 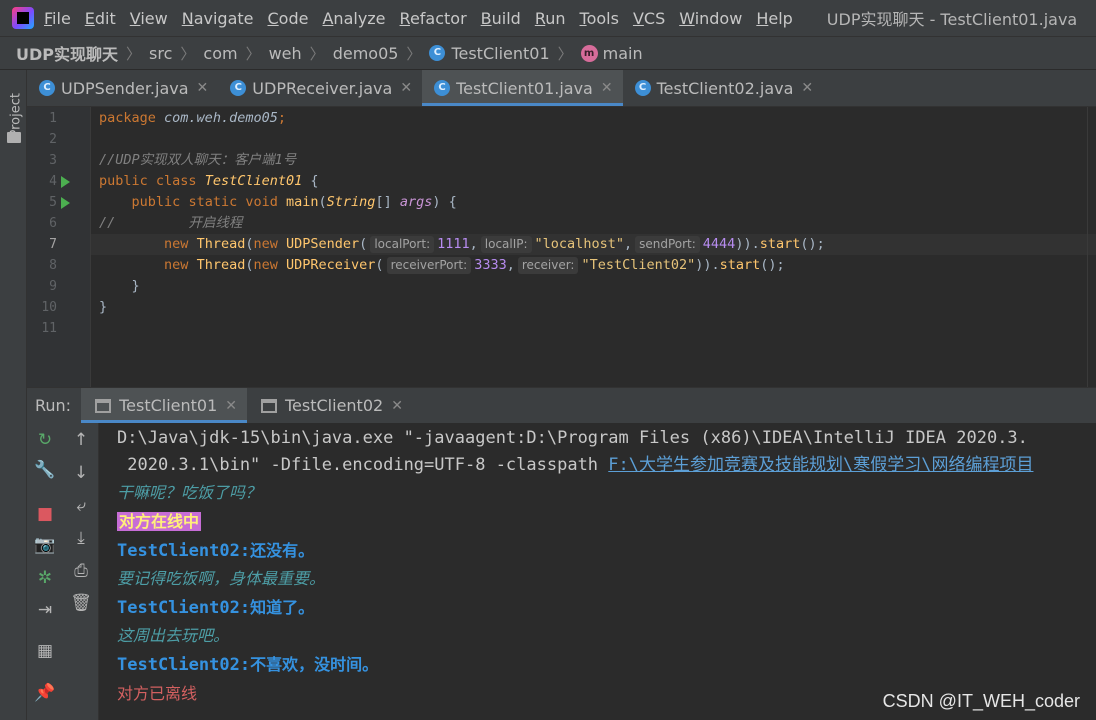 I want to click on code-line-4: public class TestClient01 {, so click(x=209, y=181).